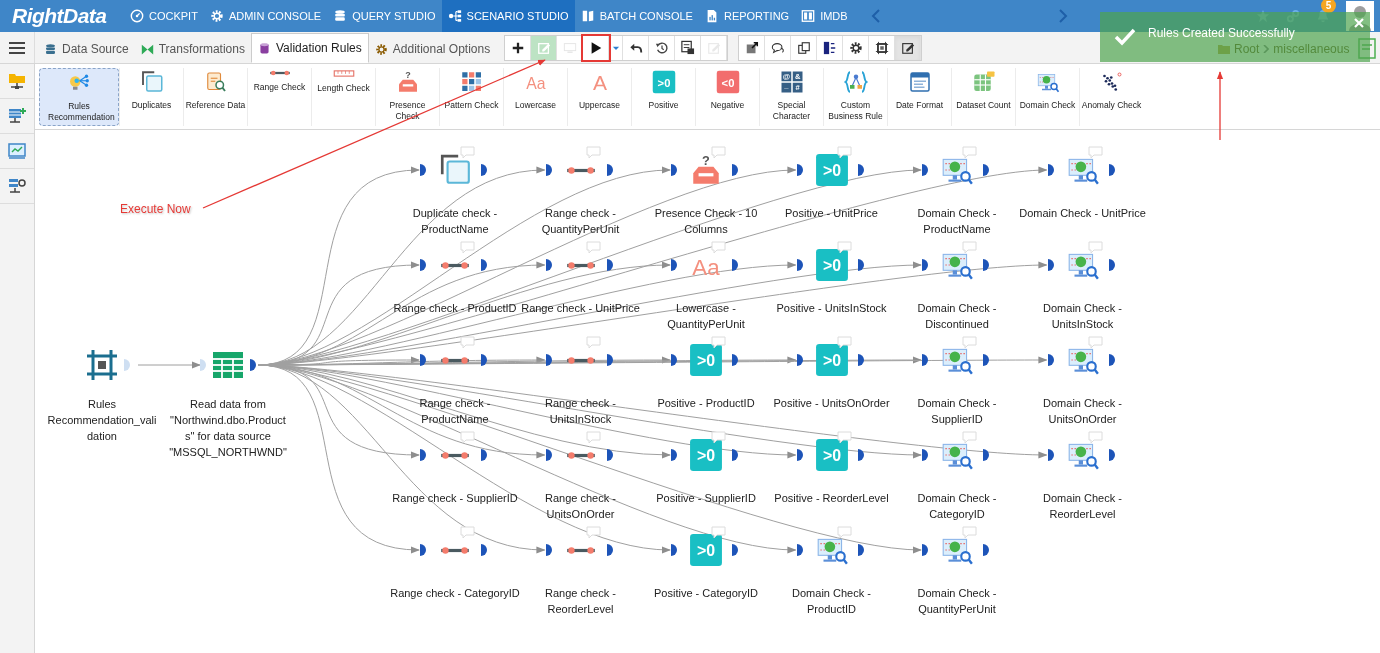  Describe the element at coordinates (17, 186) in the screenshot. I see `network-settings-icon` at that location.